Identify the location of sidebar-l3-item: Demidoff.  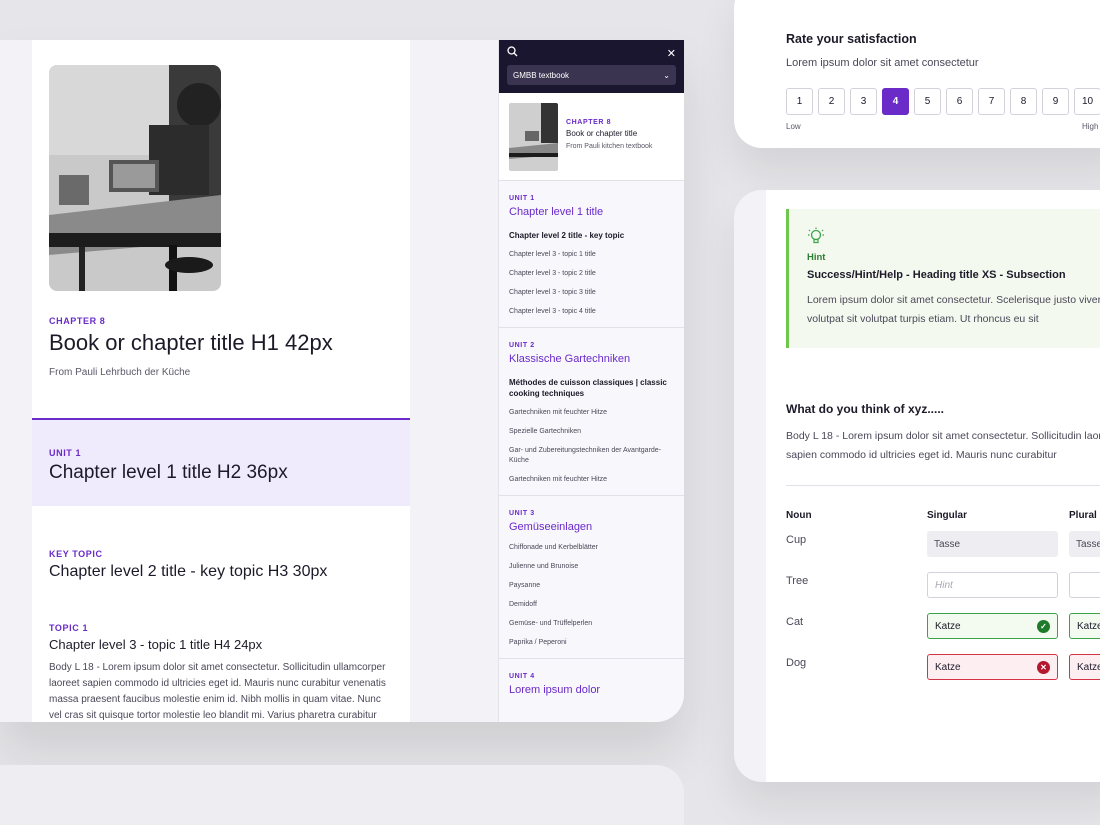
(591, 605).